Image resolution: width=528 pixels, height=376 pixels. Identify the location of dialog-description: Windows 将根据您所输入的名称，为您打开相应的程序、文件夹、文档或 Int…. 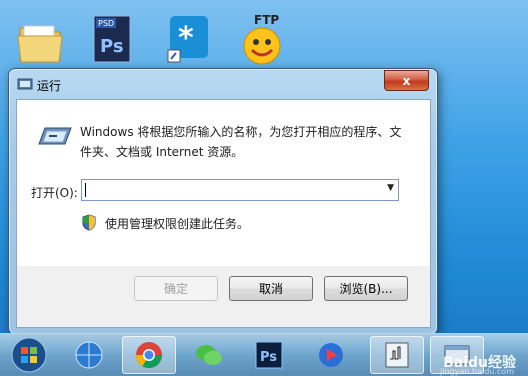
(241, 142).